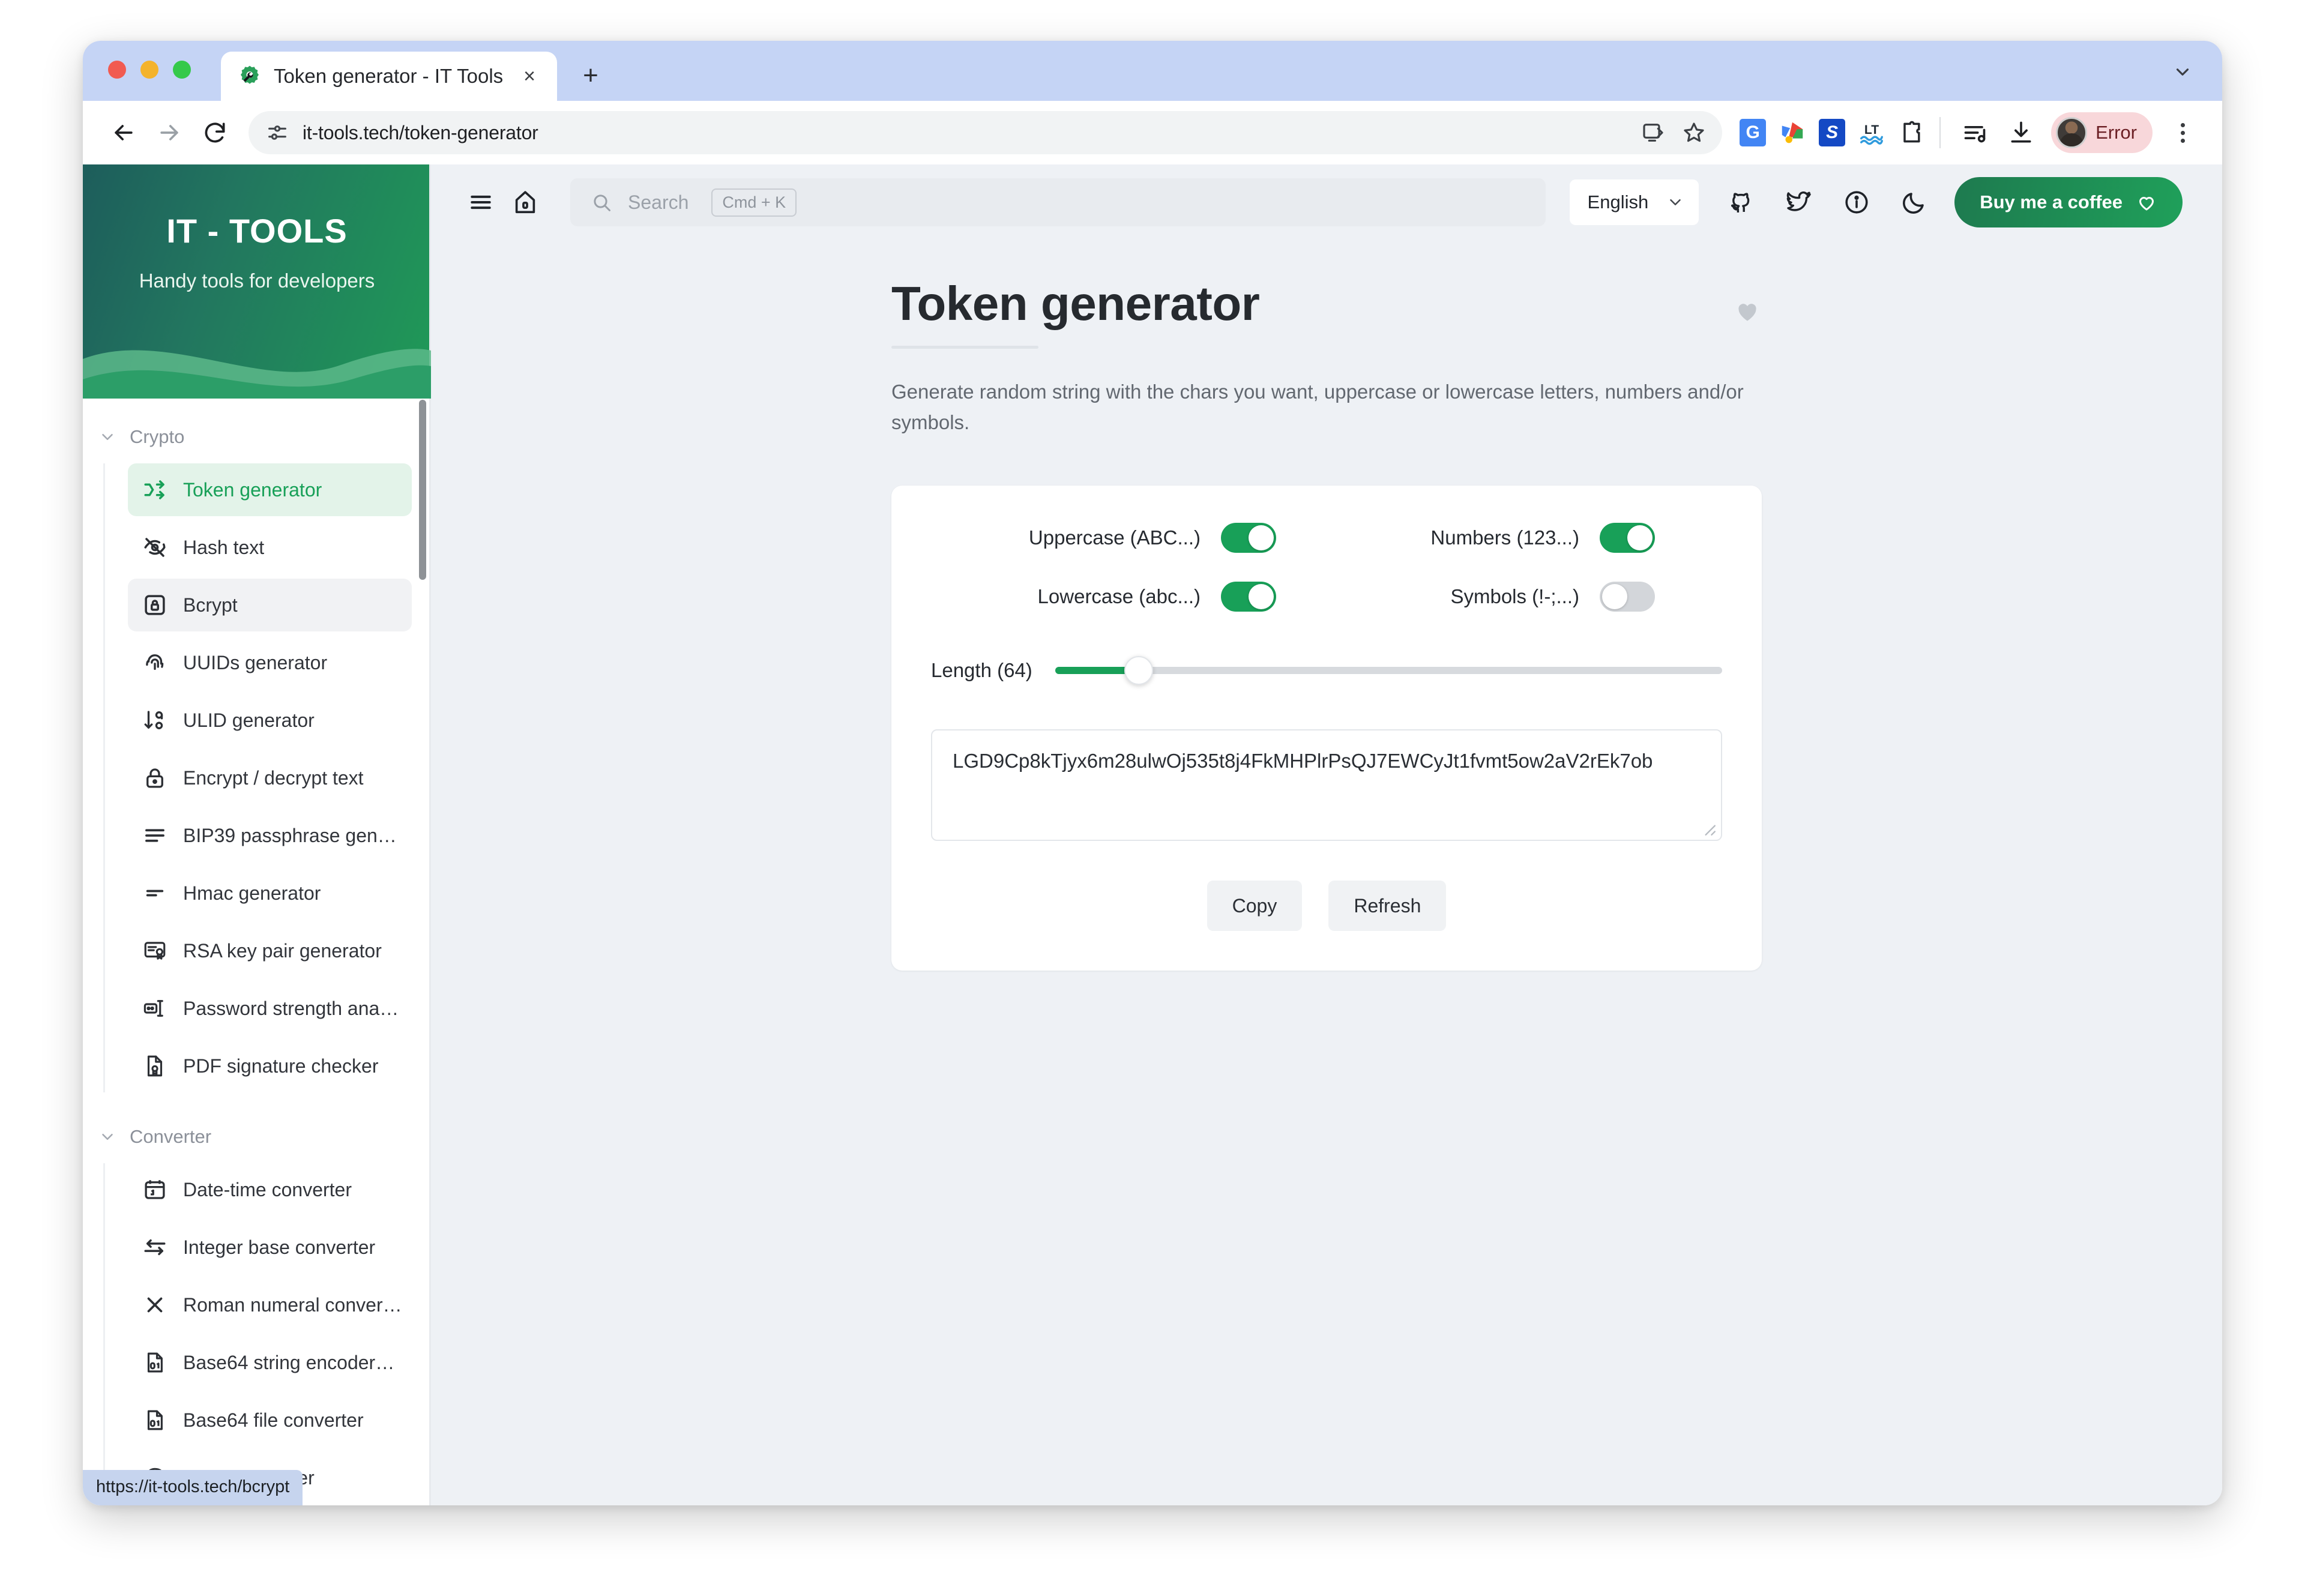 Image resolution: width=2305 pixels, height=1596 pixels. Describe the element at coordinates (1248, 597) in the screenshot. I see `lowercase-toggle` at that location.